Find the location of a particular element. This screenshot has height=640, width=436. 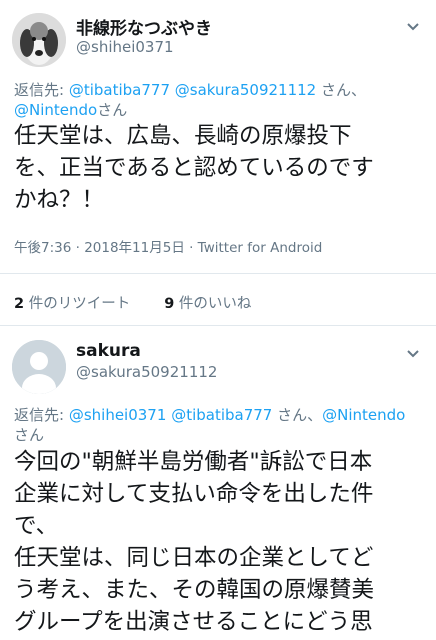

tweet-text-line: グループを出演させることにどう思 is located at coordinates (193, 622).